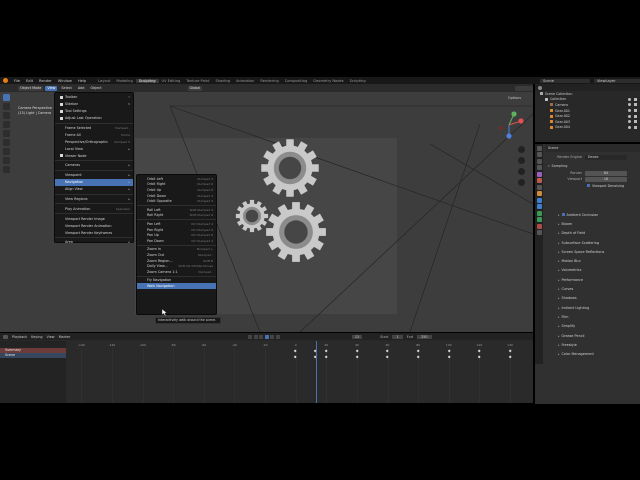 The image size is (640, 480). What do you see at coordinates (195, 88) in the screenshot?
I see `transform-orientation: Global` at bounding box center [195, 88].